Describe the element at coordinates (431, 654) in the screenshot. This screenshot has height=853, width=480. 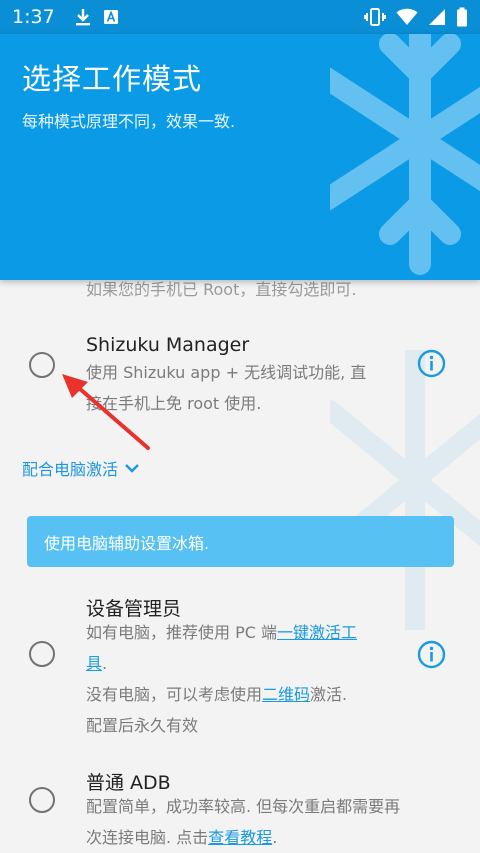
I see `device-admin-info-icon` at that location.